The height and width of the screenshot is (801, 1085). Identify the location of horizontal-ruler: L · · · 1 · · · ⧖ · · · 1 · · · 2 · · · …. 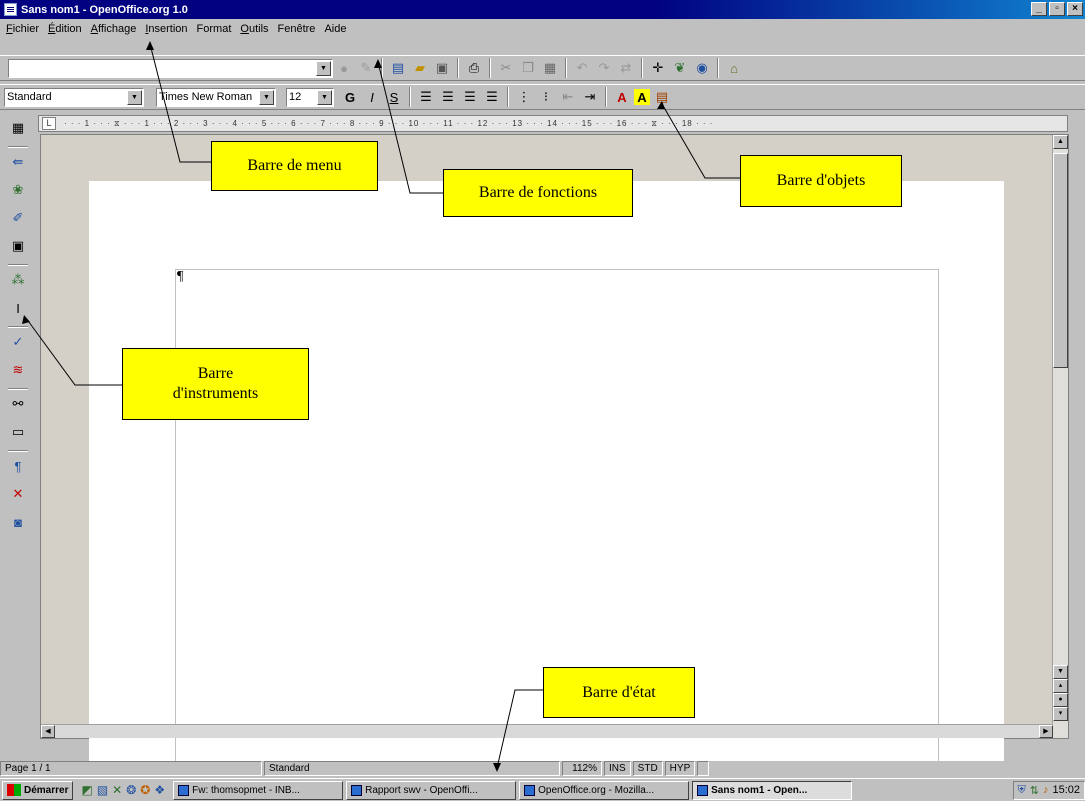
(553, 123).